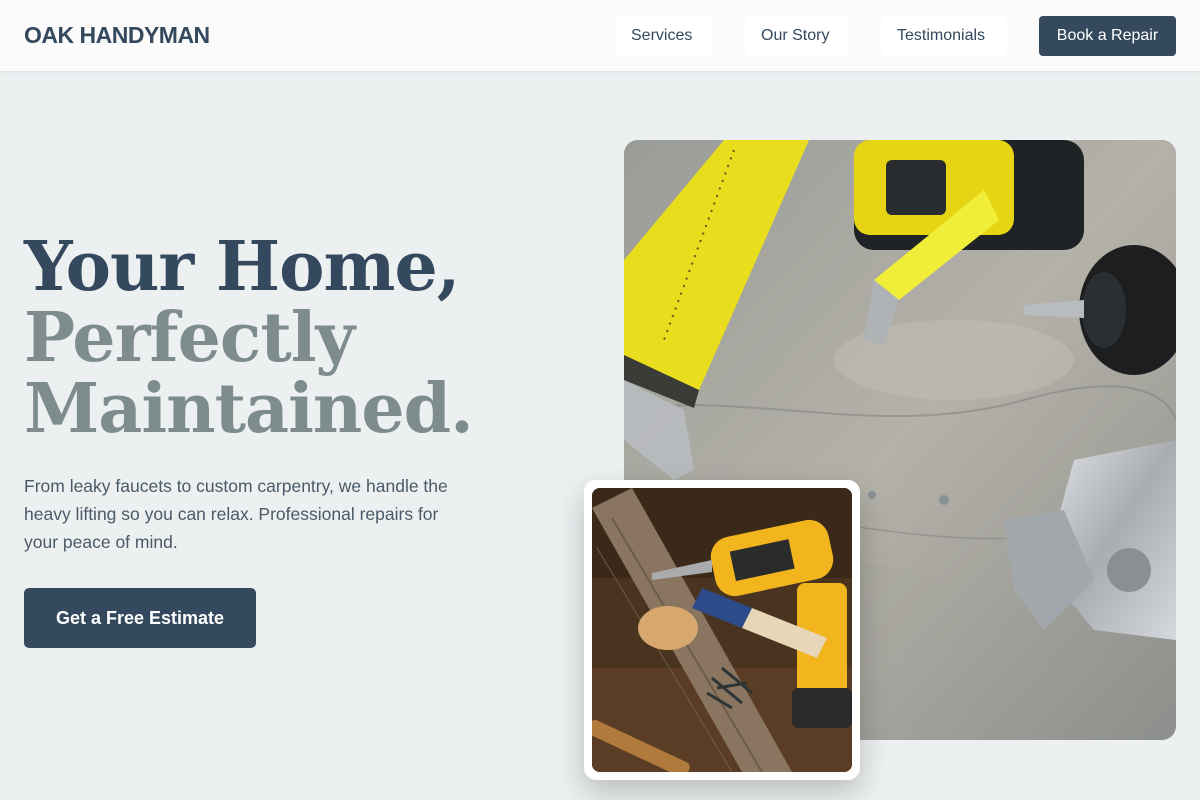  Describe the element at coordinates (140, 618) in the screenshot. I see `free-estimate-button: Get a Free Estimate` at that location.